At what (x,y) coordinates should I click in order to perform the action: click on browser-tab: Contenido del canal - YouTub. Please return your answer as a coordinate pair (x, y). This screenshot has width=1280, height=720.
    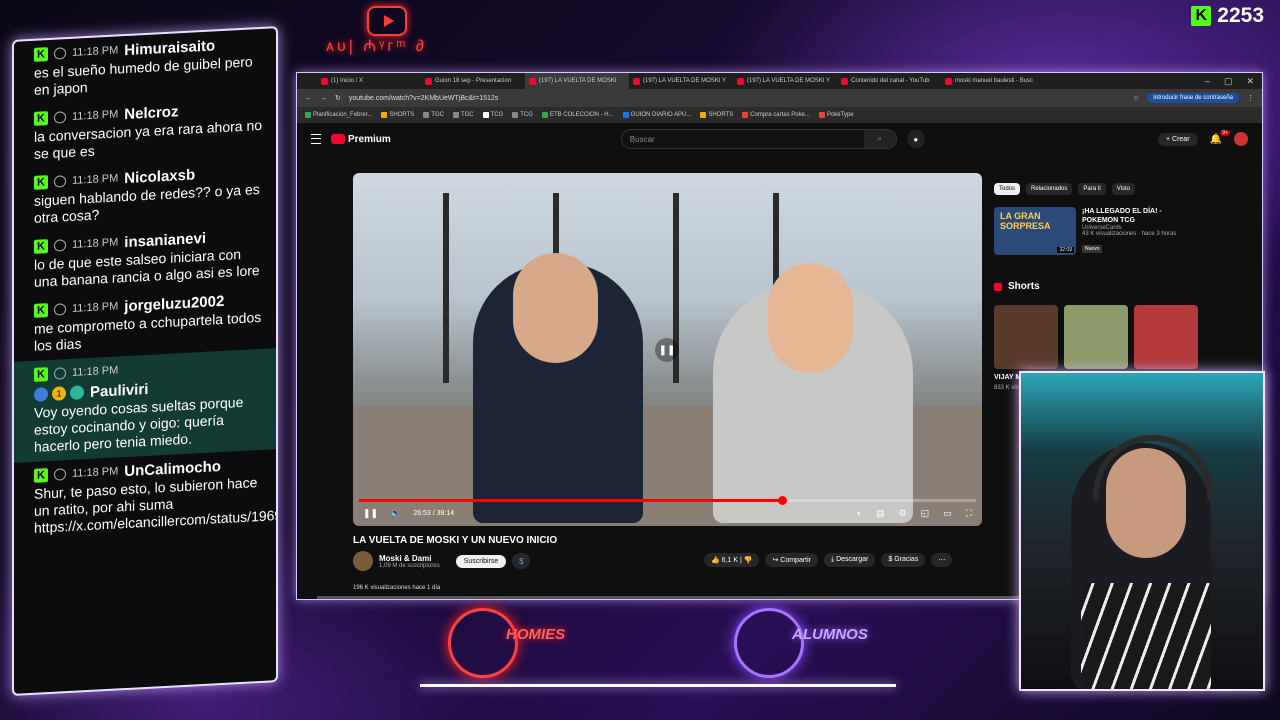
    Looking at the image, I should click on (889, 81).